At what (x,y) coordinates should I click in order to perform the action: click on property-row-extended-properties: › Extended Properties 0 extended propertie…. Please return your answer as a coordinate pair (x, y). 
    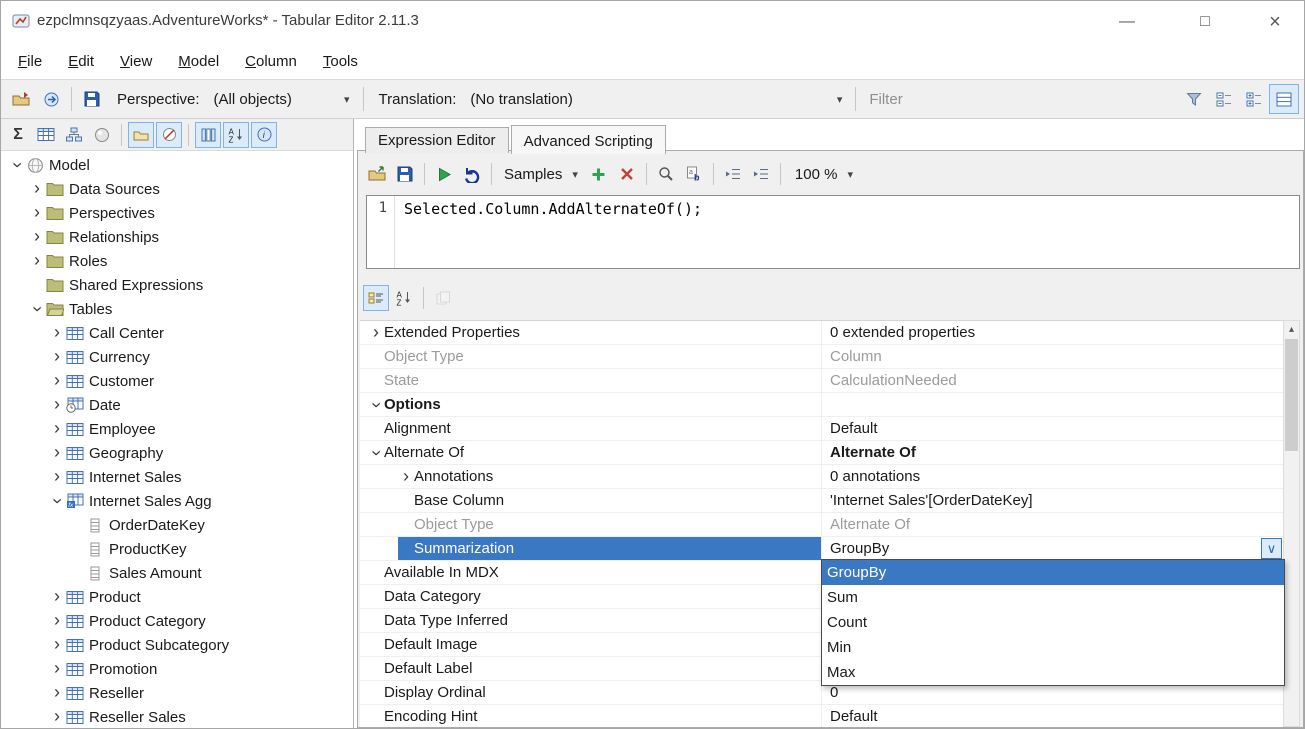
    Looking at the image, I should click on (821, 333).